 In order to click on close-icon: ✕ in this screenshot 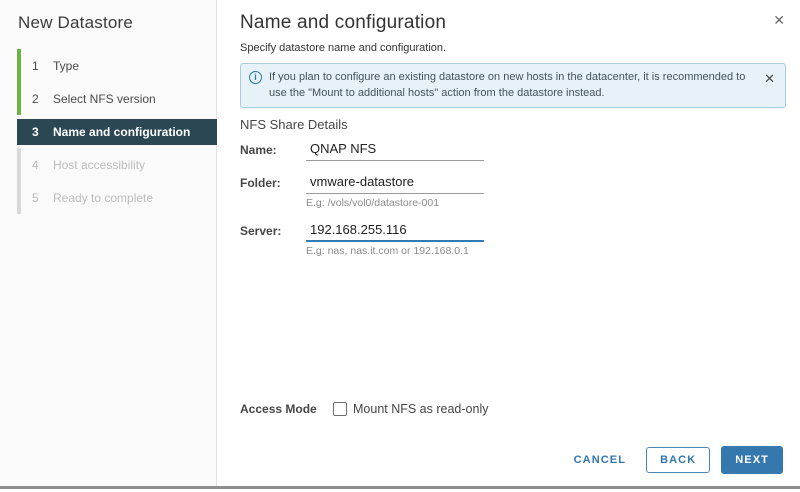, I will do `click(779, 20)`.